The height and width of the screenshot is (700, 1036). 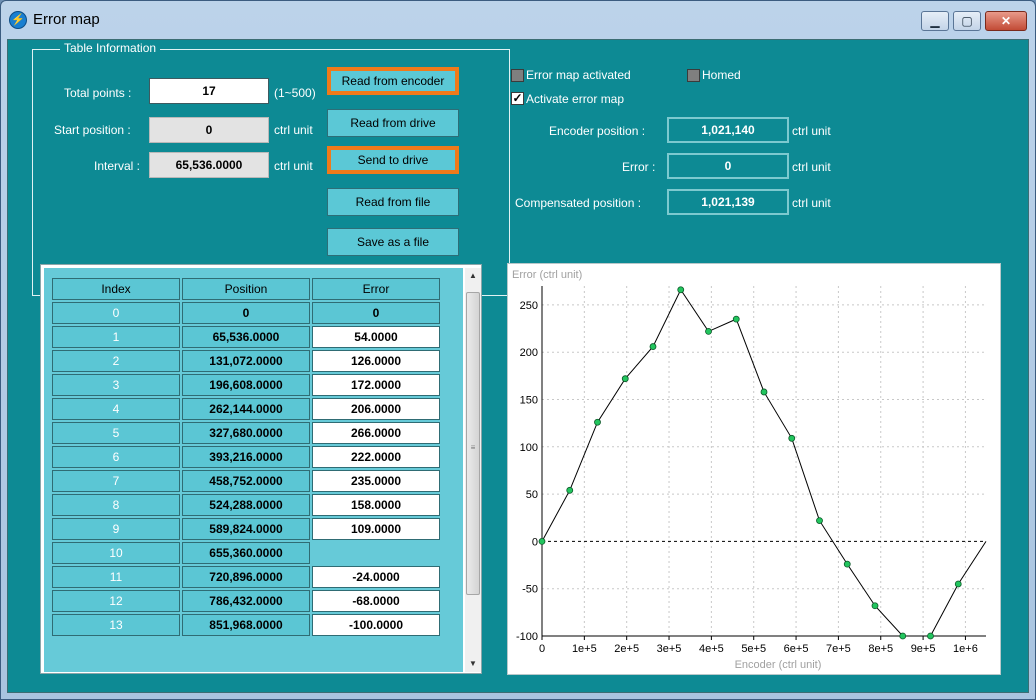 What do you see at coordinates (728, 130) in the screenshot?
I see `encoder-position-field: 1,021,140` at bounding box center [728, 130].